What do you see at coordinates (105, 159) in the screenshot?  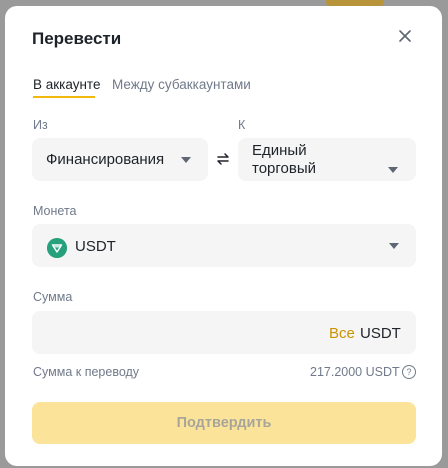 I see `from-account-value: Финансирования` at bounding box center [105, 159].